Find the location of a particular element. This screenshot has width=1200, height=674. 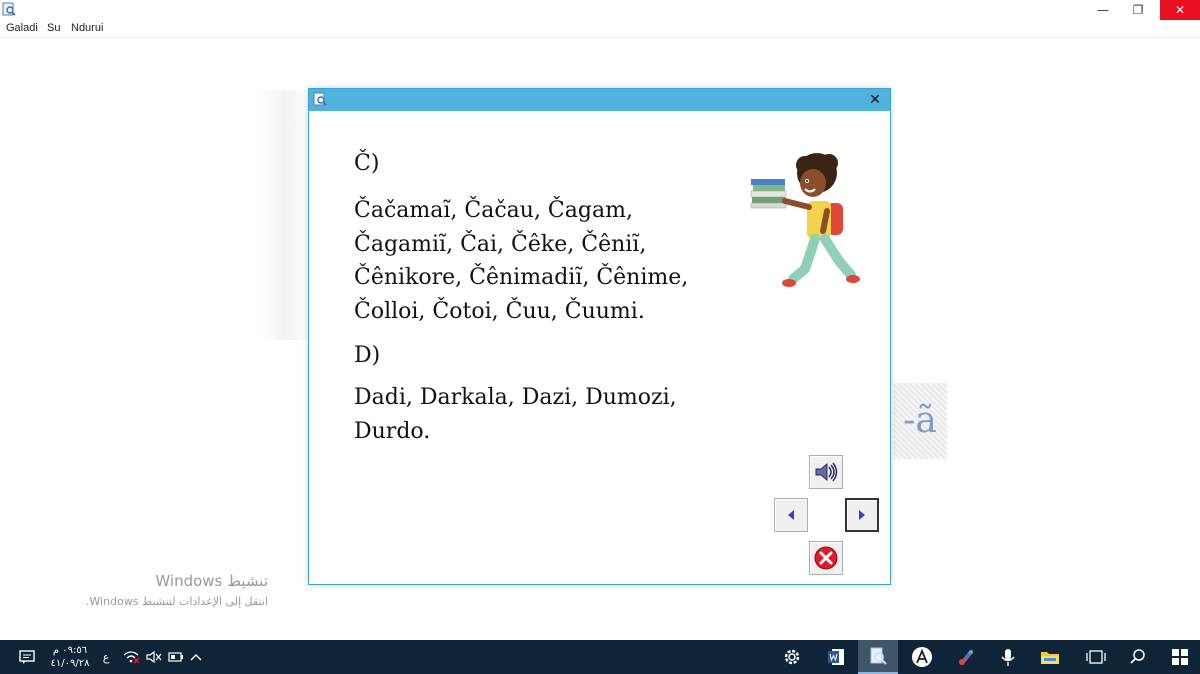

taskbar-voice-app is located at coordinates (1008, 657).